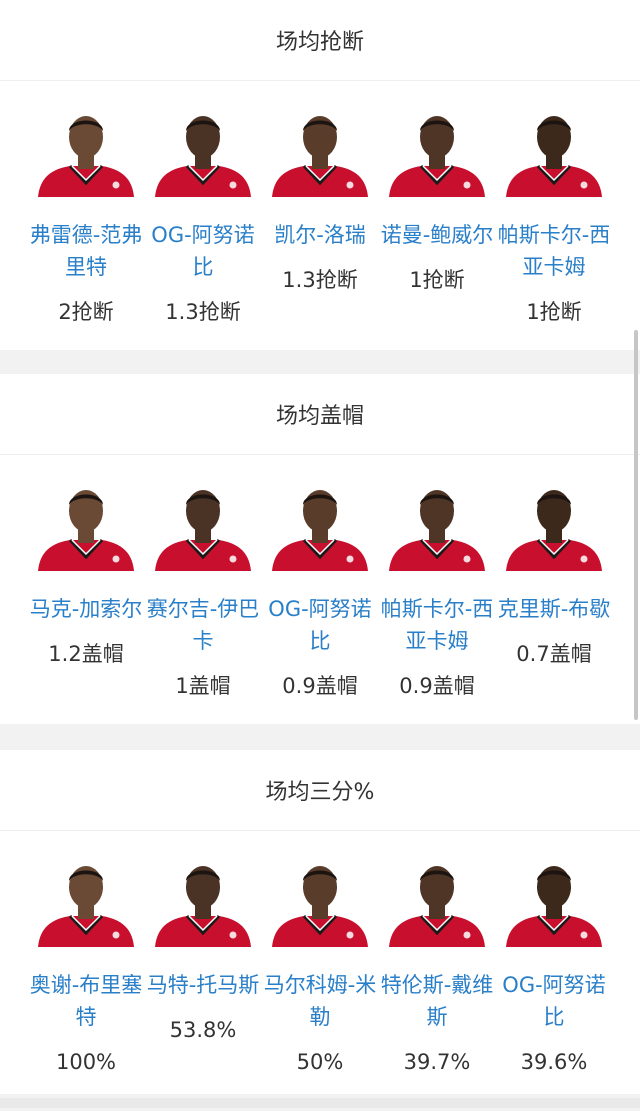 Image resolution: width=640 pixels, height=1111 pixels. I want to click on player-stat: 39.7%, so click(437, 1062).